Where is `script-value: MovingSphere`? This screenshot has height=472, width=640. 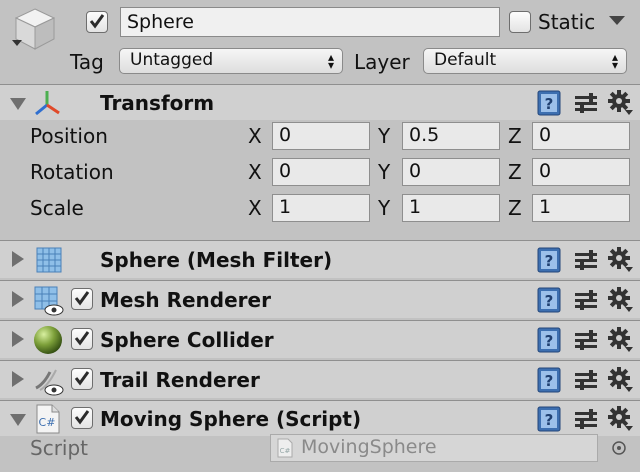 script-value: MovingSphere is located at coordinates (369, 447).